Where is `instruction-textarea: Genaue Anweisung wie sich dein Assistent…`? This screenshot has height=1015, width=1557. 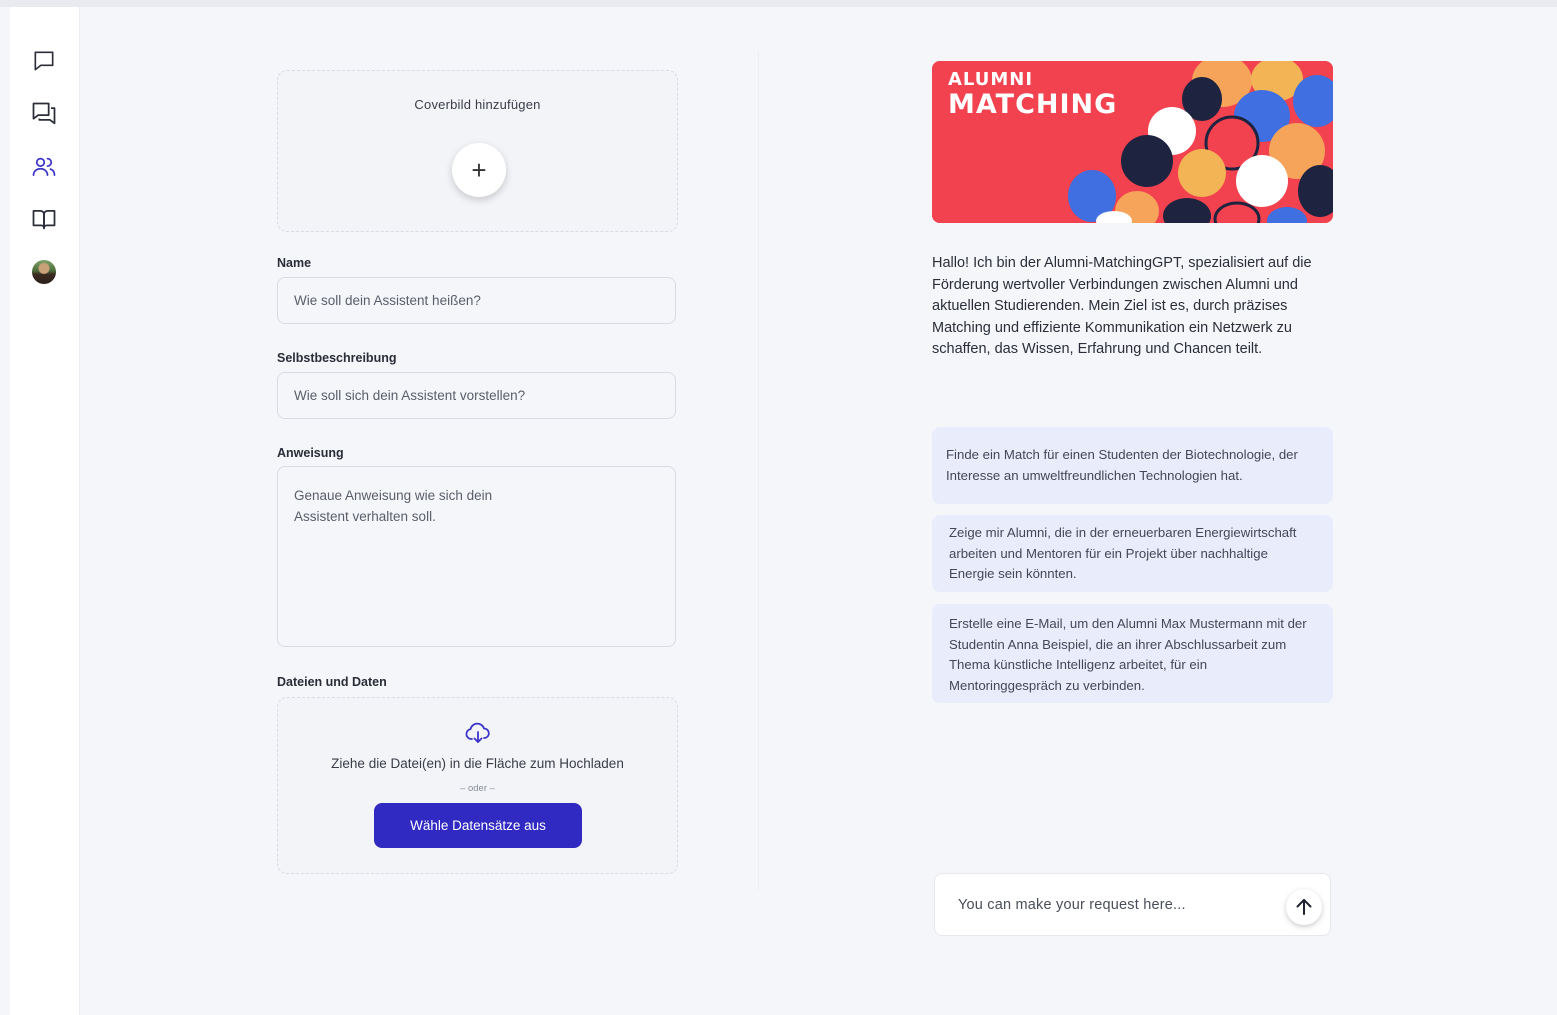 instruction-textarea: Genaue Anweisung wie sich dein Assistent… is located at coordinates (476, 556).